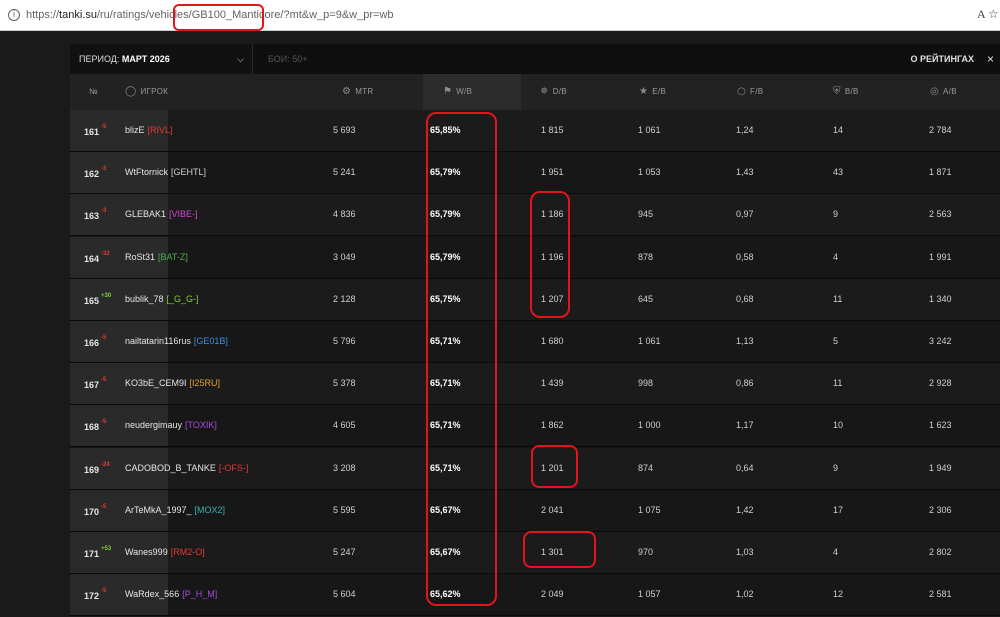 Image resolution: width=1000 pixels, height=617 pixels. Describe the element at coordinates (344, 214) in the screenshot. I see `mtr-value: 4 836` at that location.